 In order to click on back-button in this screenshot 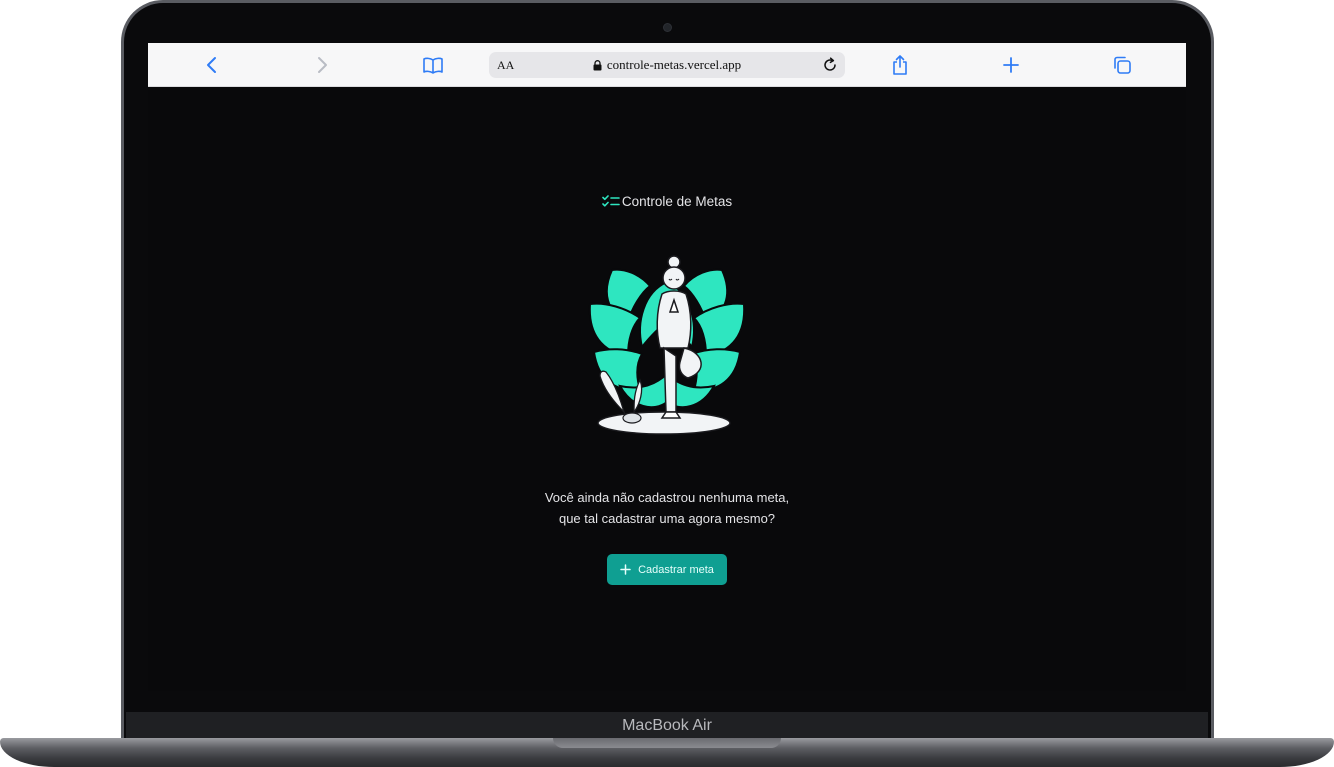, I will do `click(212, 65)`.